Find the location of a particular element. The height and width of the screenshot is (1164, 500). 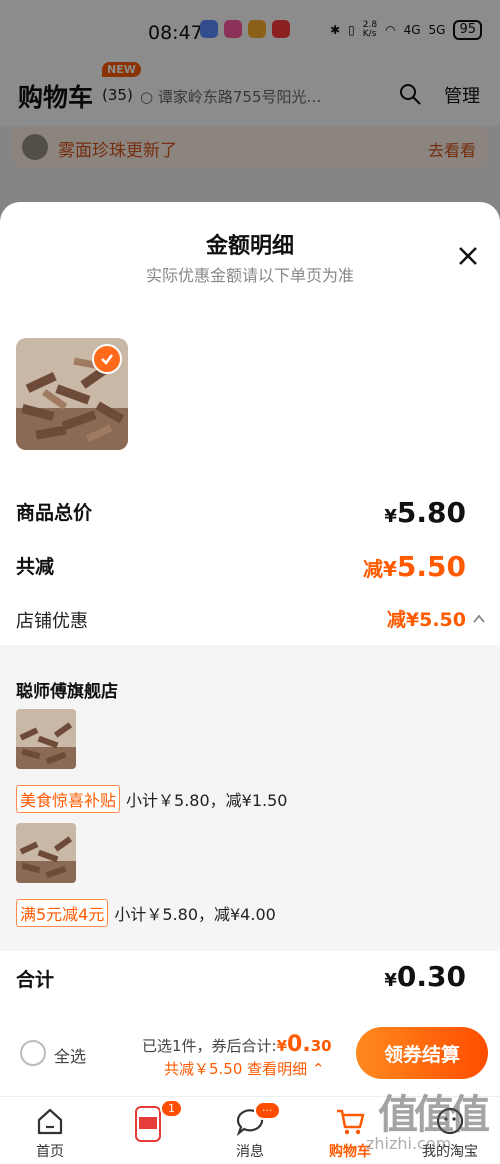

promo-tag: 美食惊喜补贴 is located at coordinates (68, 799).